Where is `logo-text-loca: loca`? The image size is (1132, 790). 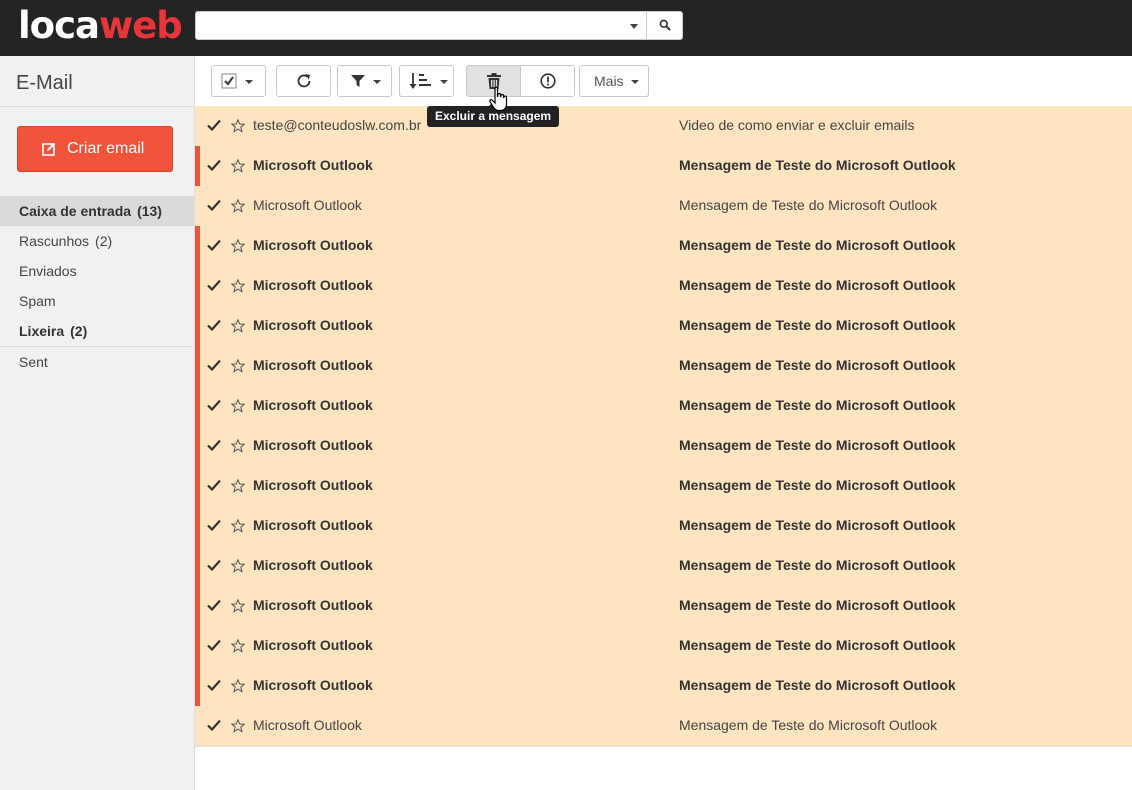
logo-text-loca: loca is located at coordinates (59, 25).